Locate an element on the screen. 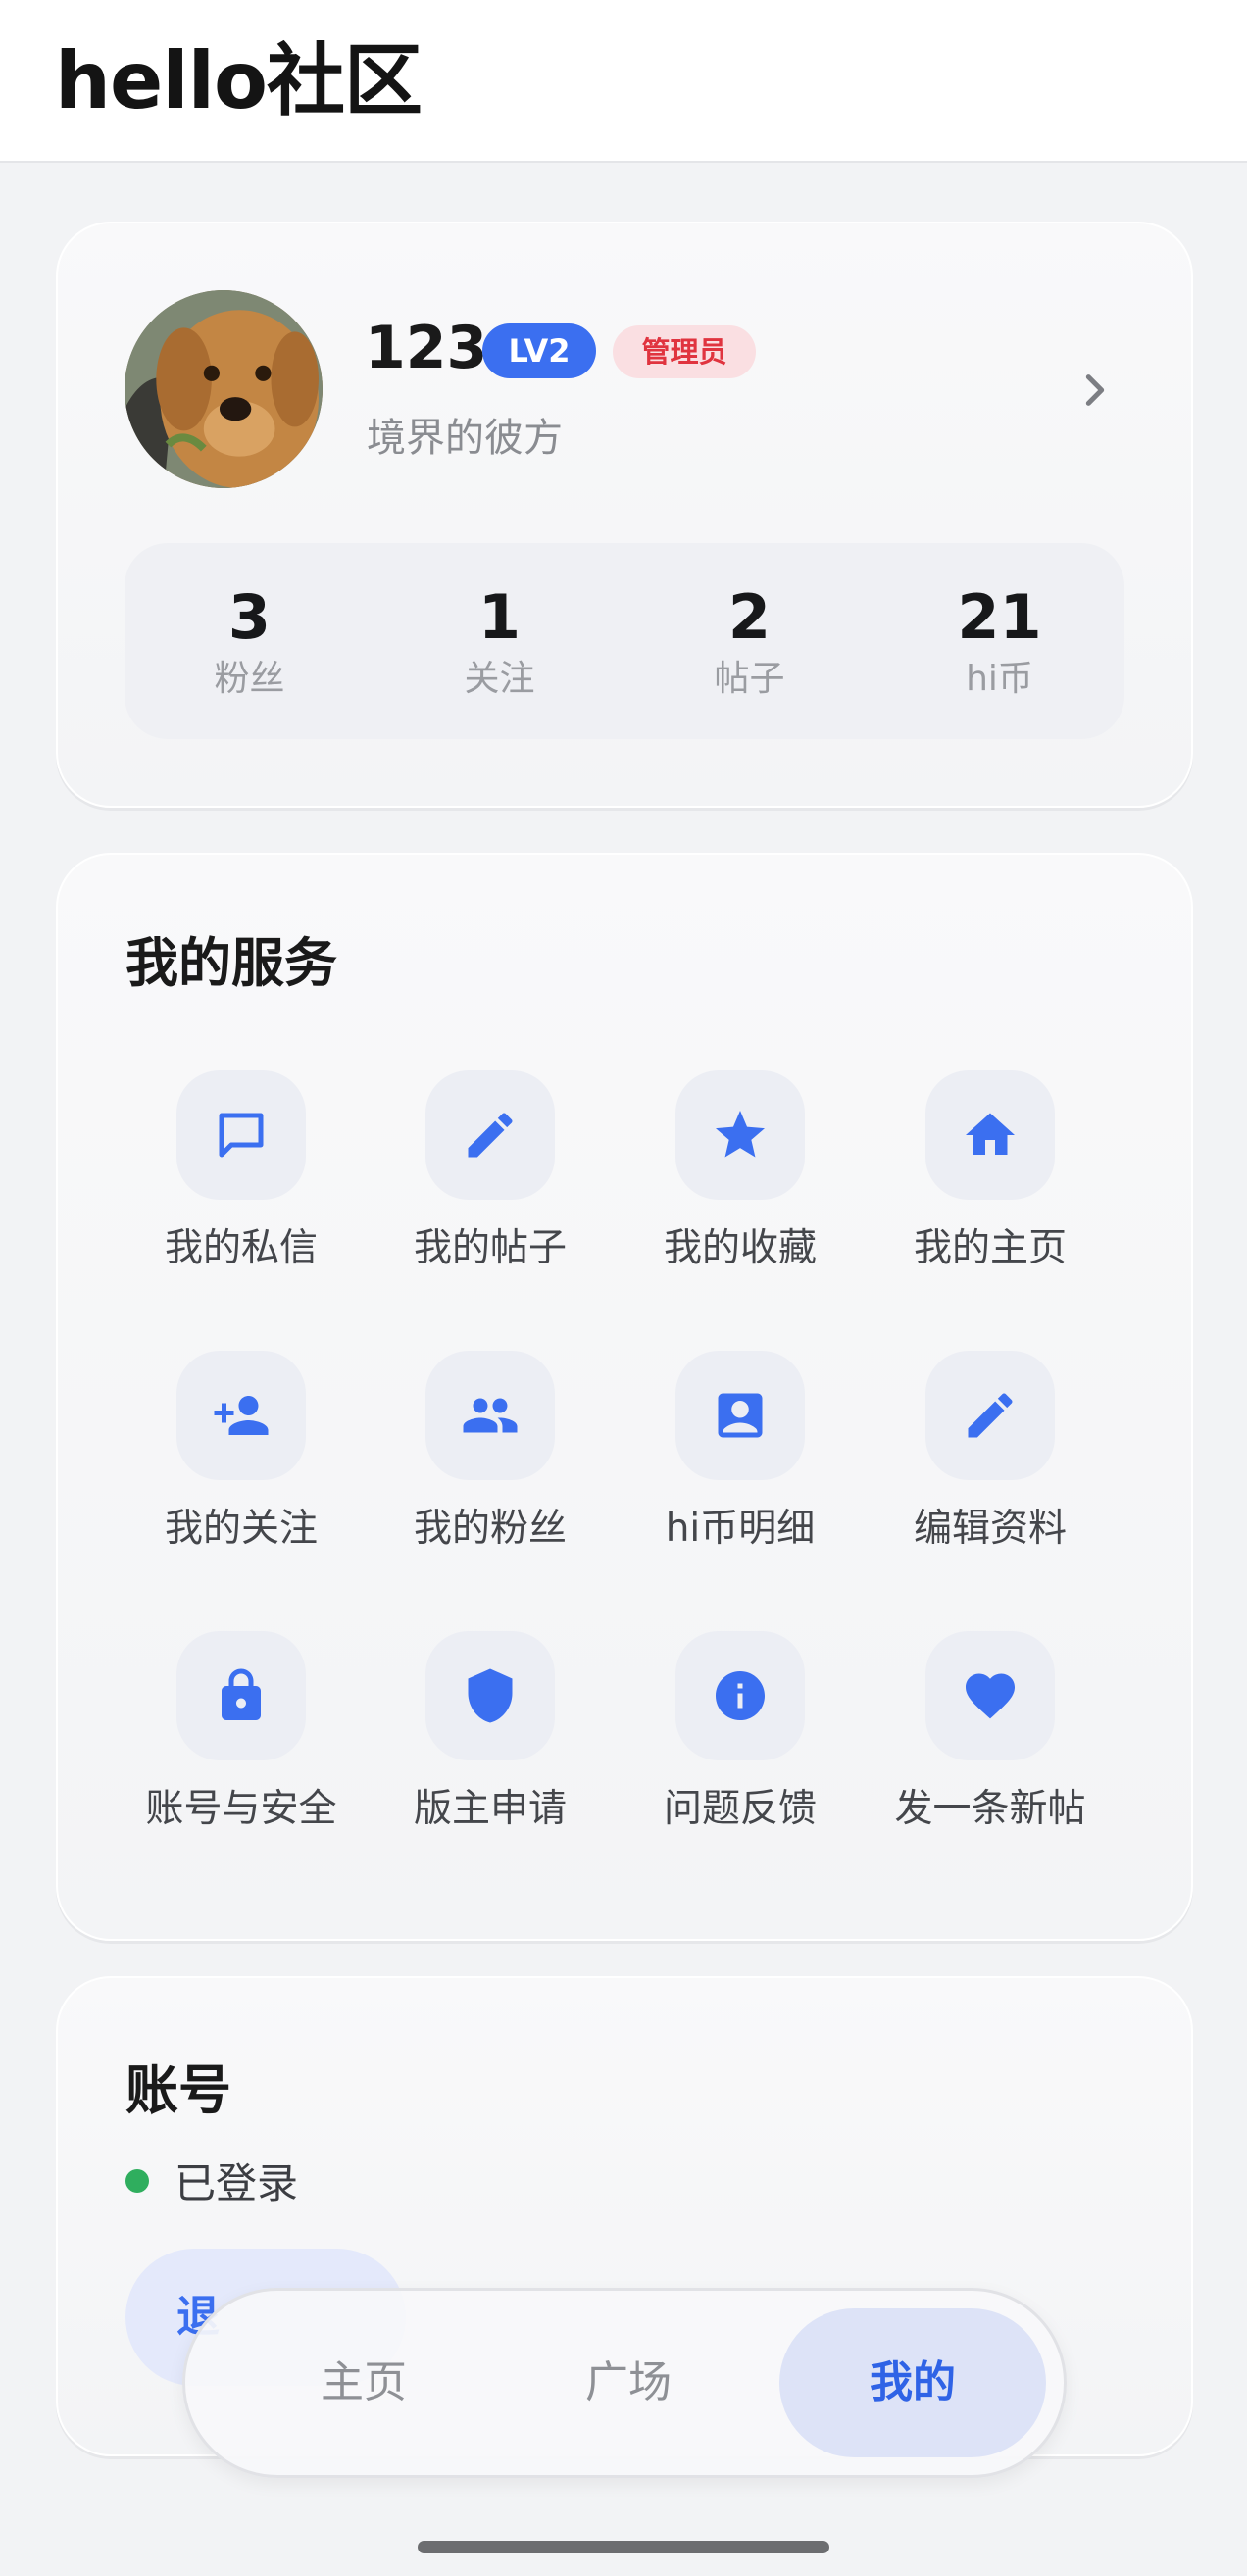 Image resolution: width=1247 pixels, height=2576 pixels. service-label: hi币明细 is located at coordinates (741, 1529).